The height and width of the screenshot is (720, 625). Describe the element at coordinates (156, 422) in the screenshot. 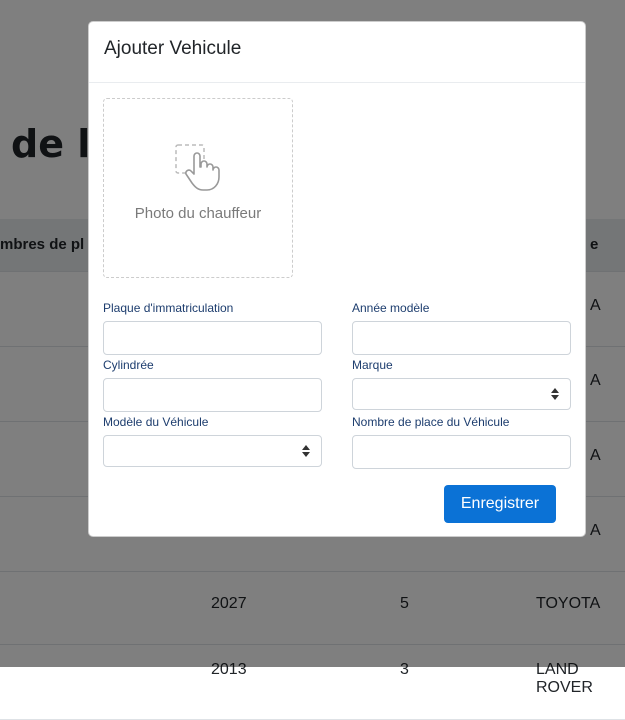

I see `model-label: Modèle du Véhicule` at that location.